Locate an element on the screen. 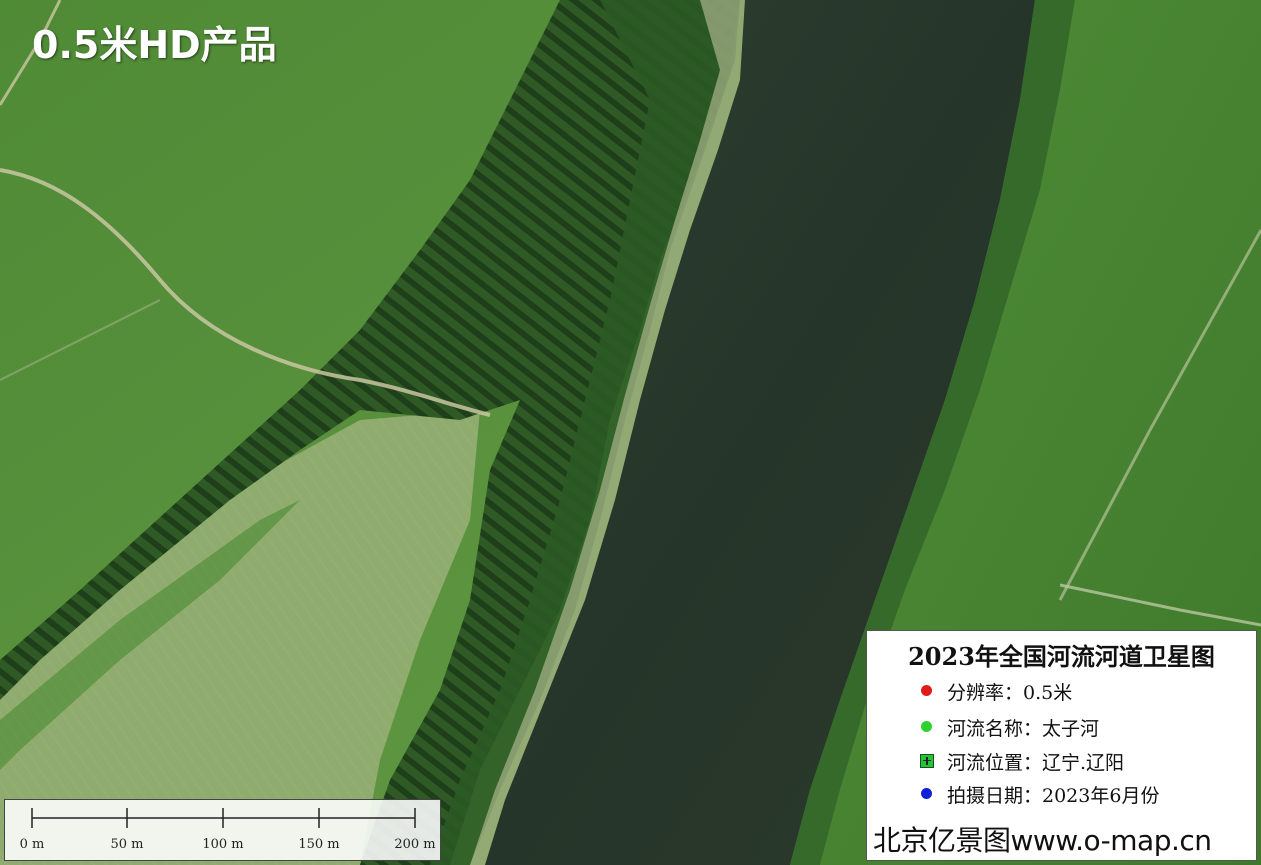 The image size is (1261, 865). green-dot-icon is located at coordinates (927, 727).